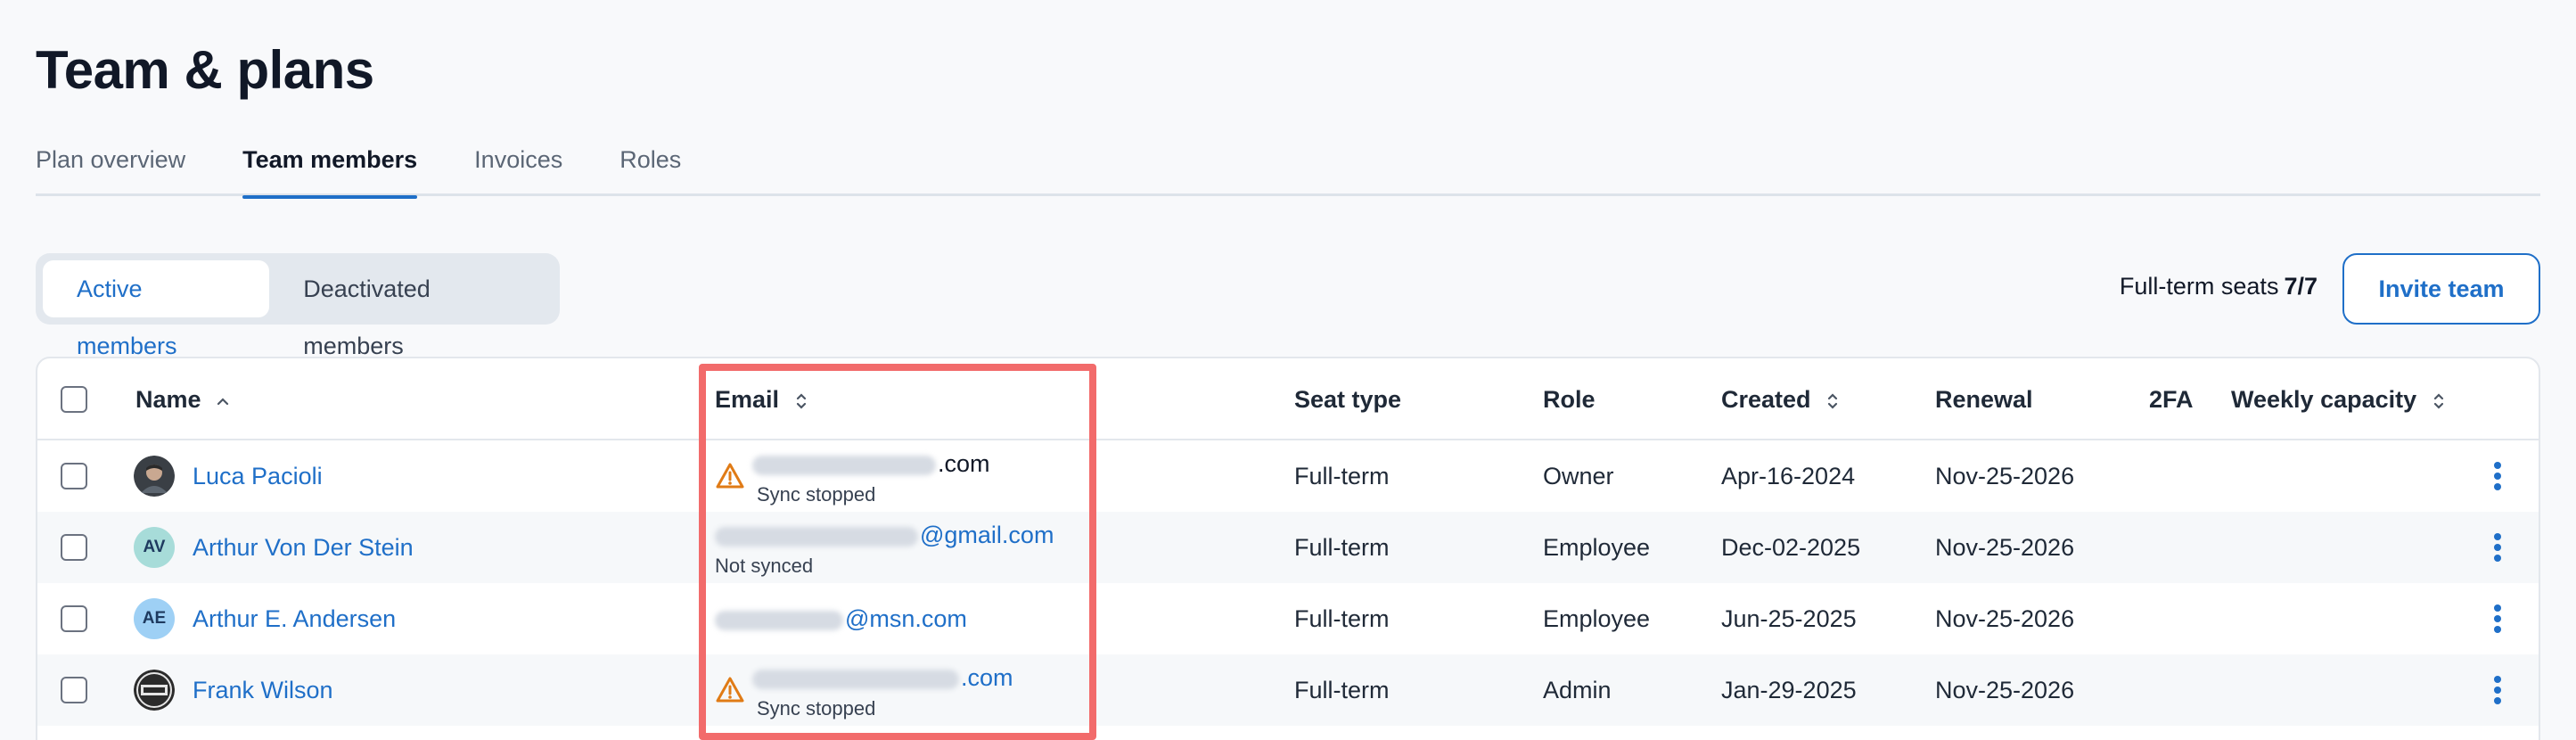  Describe the element at coordinates (2199, 287) in the screenshot. I see `seat-label: Full-term seats` at that location.